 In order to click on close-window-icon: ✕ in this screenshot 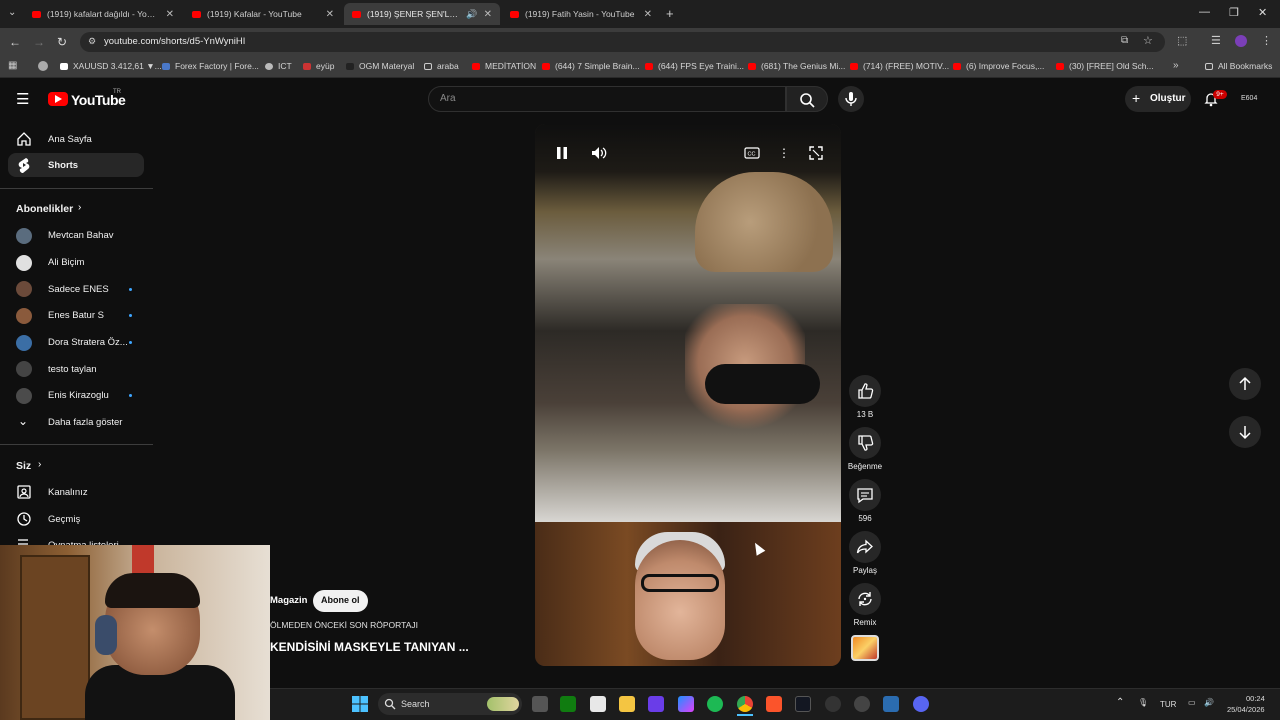, I will do `click(1262, 12)`.